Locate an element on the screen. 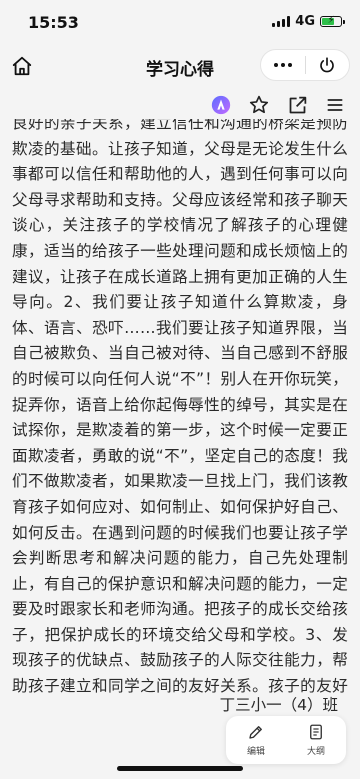 The width and height of the screenshot is (360, 779). mini-program-capsule is located at coordinates (305, 65).